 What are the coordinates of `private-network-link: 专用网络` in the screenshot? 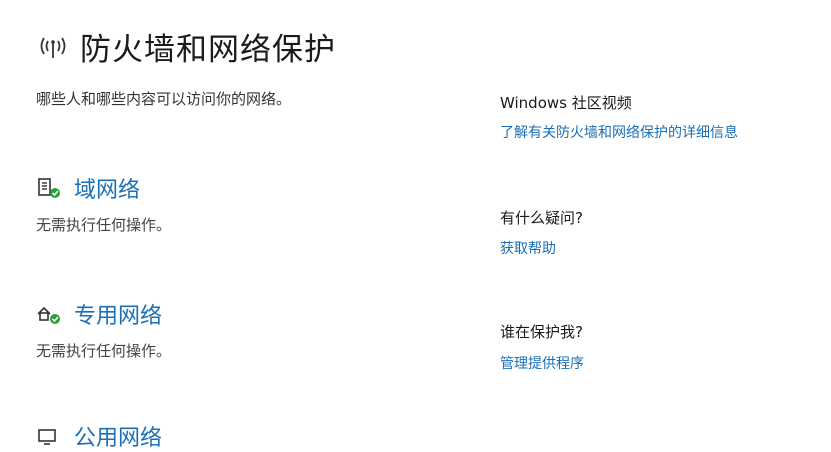 It's located at (118, 314).